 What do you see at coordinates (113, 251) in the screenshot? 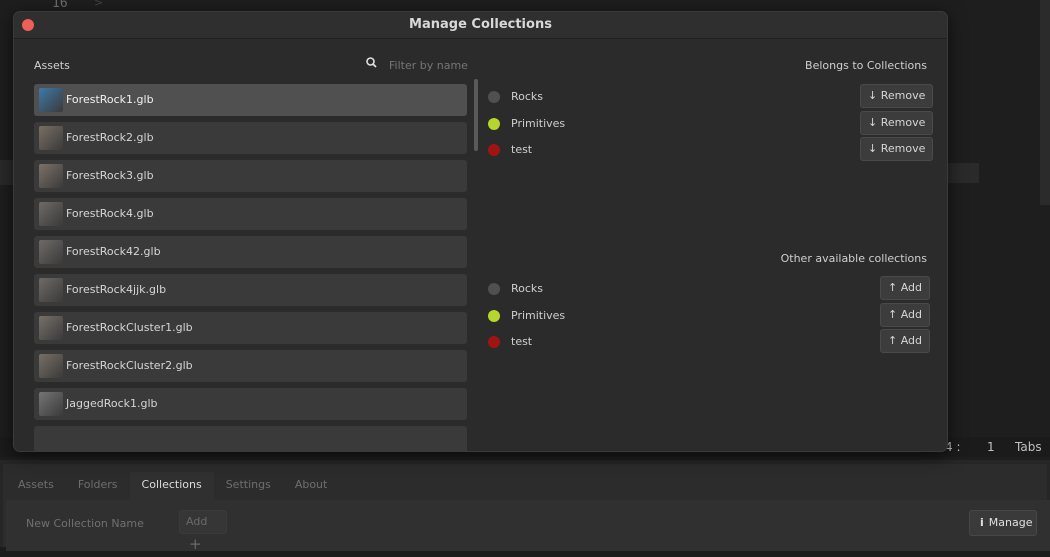
I see `asset-name: ForestRock42.glb` at bounding box center [113, 251].